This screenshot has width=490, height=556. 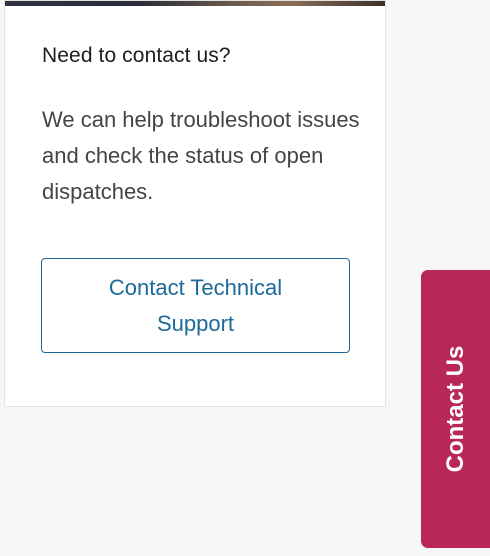 What do you see at coordinates (136, 55) in the screenshot?
I see `card-title: Need to contact us?` at bounding box center [136, 55].